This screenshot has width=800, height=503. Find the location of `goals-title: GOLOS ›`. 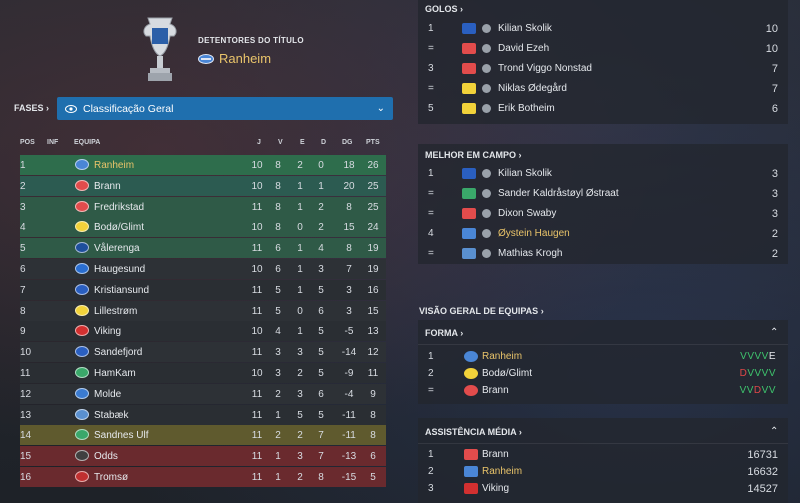

goals-title: GOLOS › is located at coordinates (444, 9).